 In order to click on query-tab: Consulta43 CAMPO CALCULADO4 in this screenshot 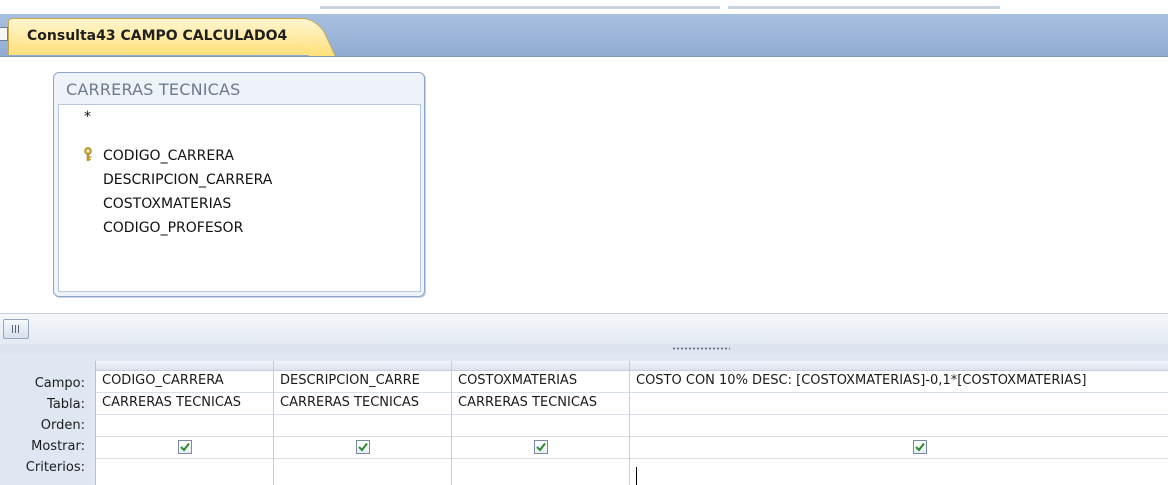, I will do `click(159, 36)`.